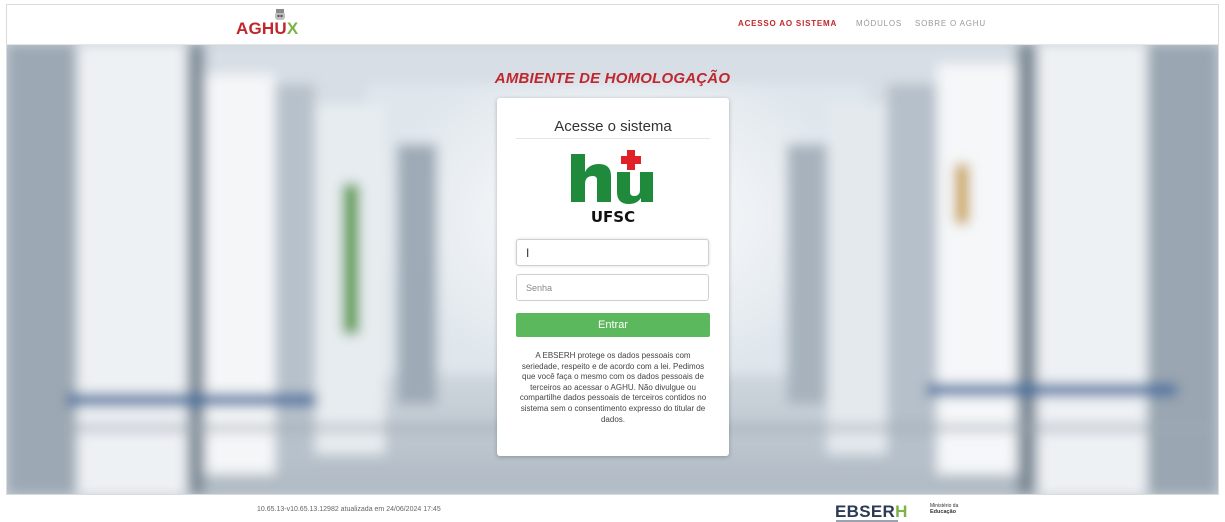 This screenshot has width=1225, height=522. What do you see at coordinates (261, 28) in the screenshot?
I see `logo-text-aghu: AGHU` at bounding box center [261, 28].